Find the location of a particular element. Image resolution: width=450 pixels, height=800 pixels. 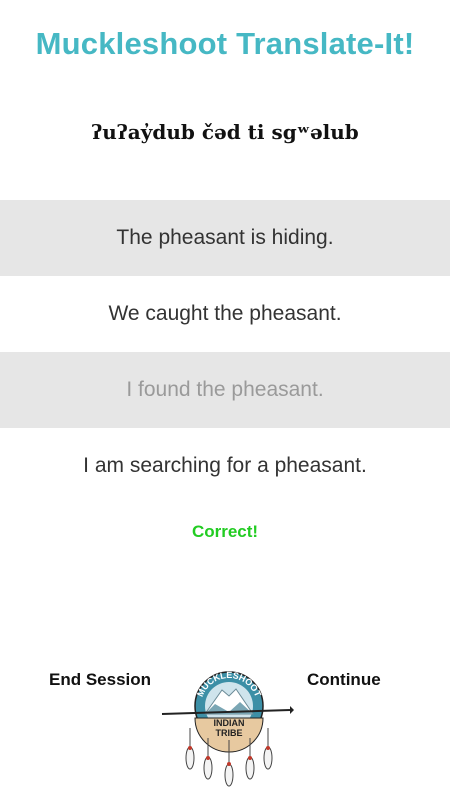

muckleshoot-tribe-logo: MUCKLESHOOT INDIAN TRIBE is located at coordinates (227, 730).